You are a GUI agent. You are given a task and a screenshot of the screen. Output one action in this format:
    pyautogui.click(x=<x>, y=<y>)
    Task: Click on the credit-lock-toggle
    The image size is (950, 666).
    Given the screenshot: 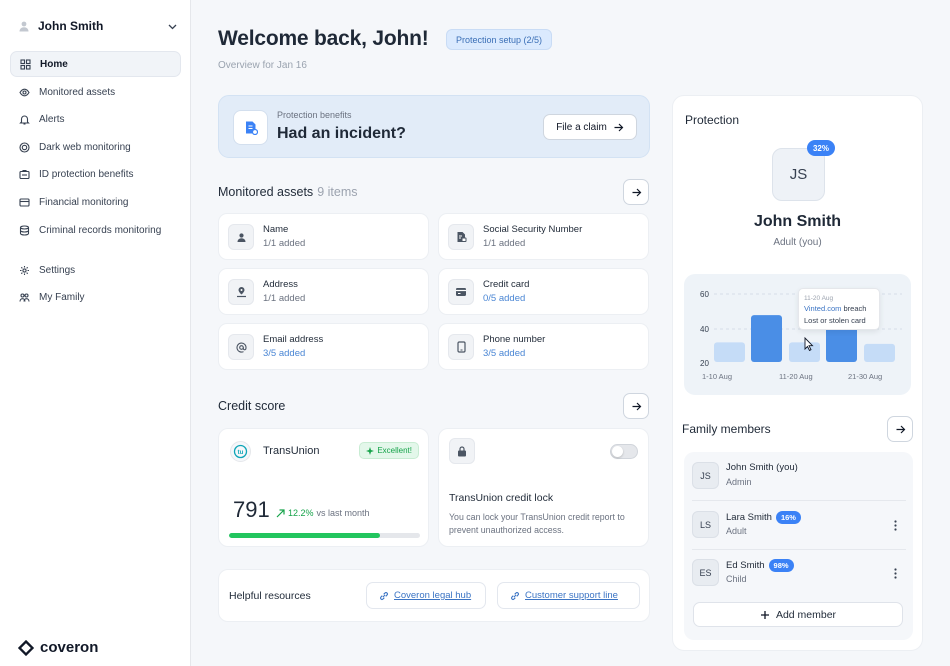 What is the action you would take?
    pyautogui.click(x=624, y=451)
    